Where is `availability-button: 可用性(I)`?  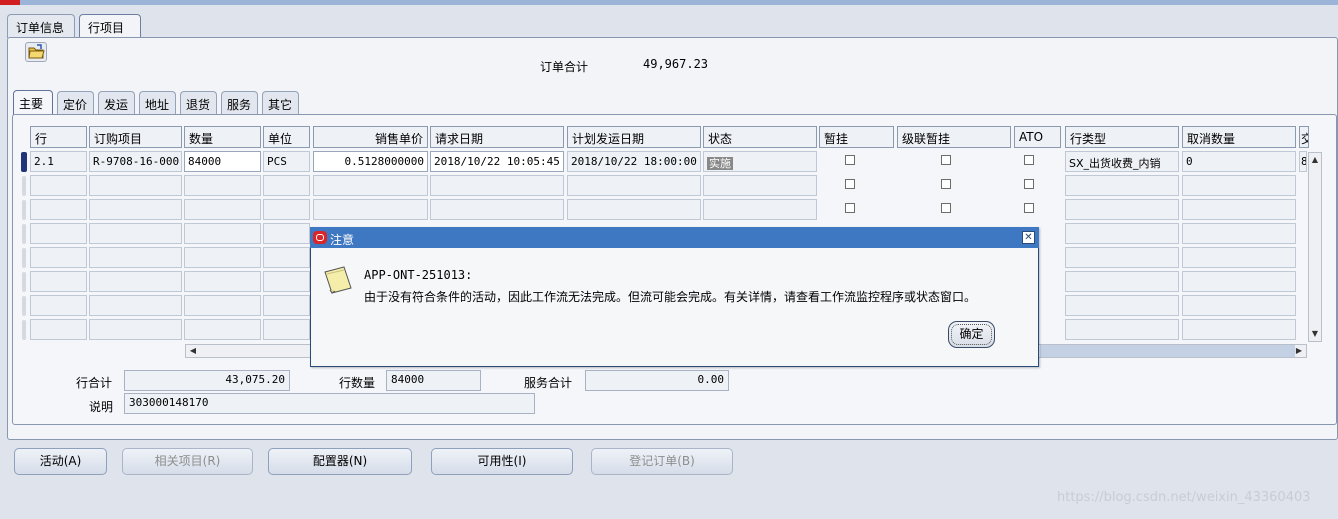 availability-button: 可用性(I) is located at coordinates (502, 461).